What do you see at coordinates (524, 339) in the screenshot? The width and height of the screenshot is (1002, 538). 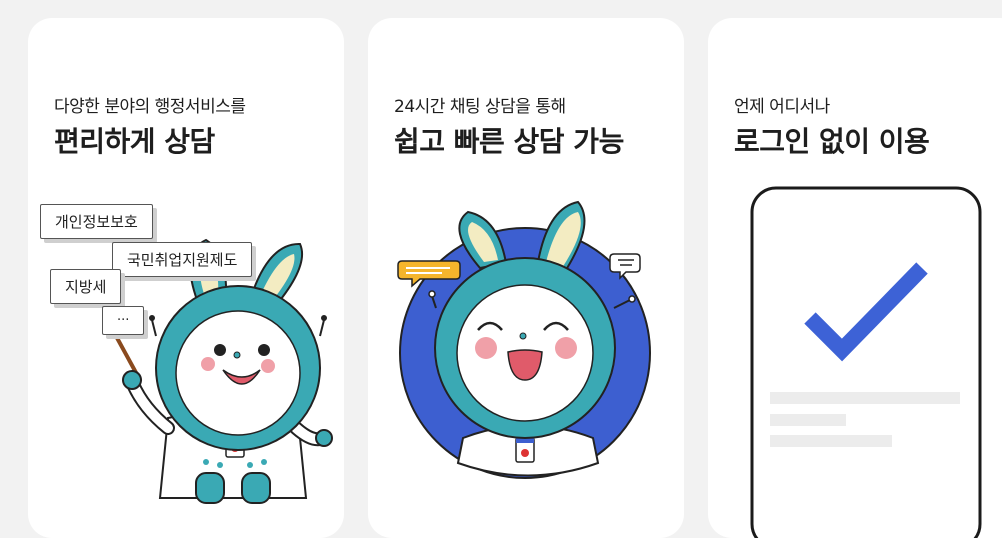 I see `mascot-chat-illustration` at bounding box center [524, 339].